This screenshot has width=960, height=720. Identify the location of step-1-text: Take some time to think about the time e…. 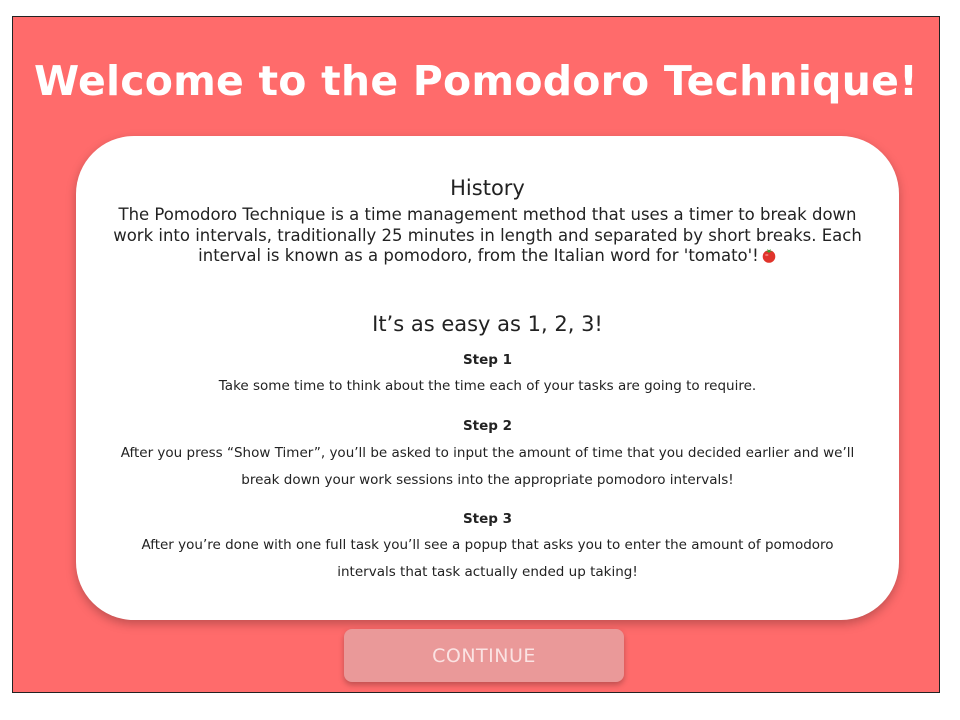
(487, 386).